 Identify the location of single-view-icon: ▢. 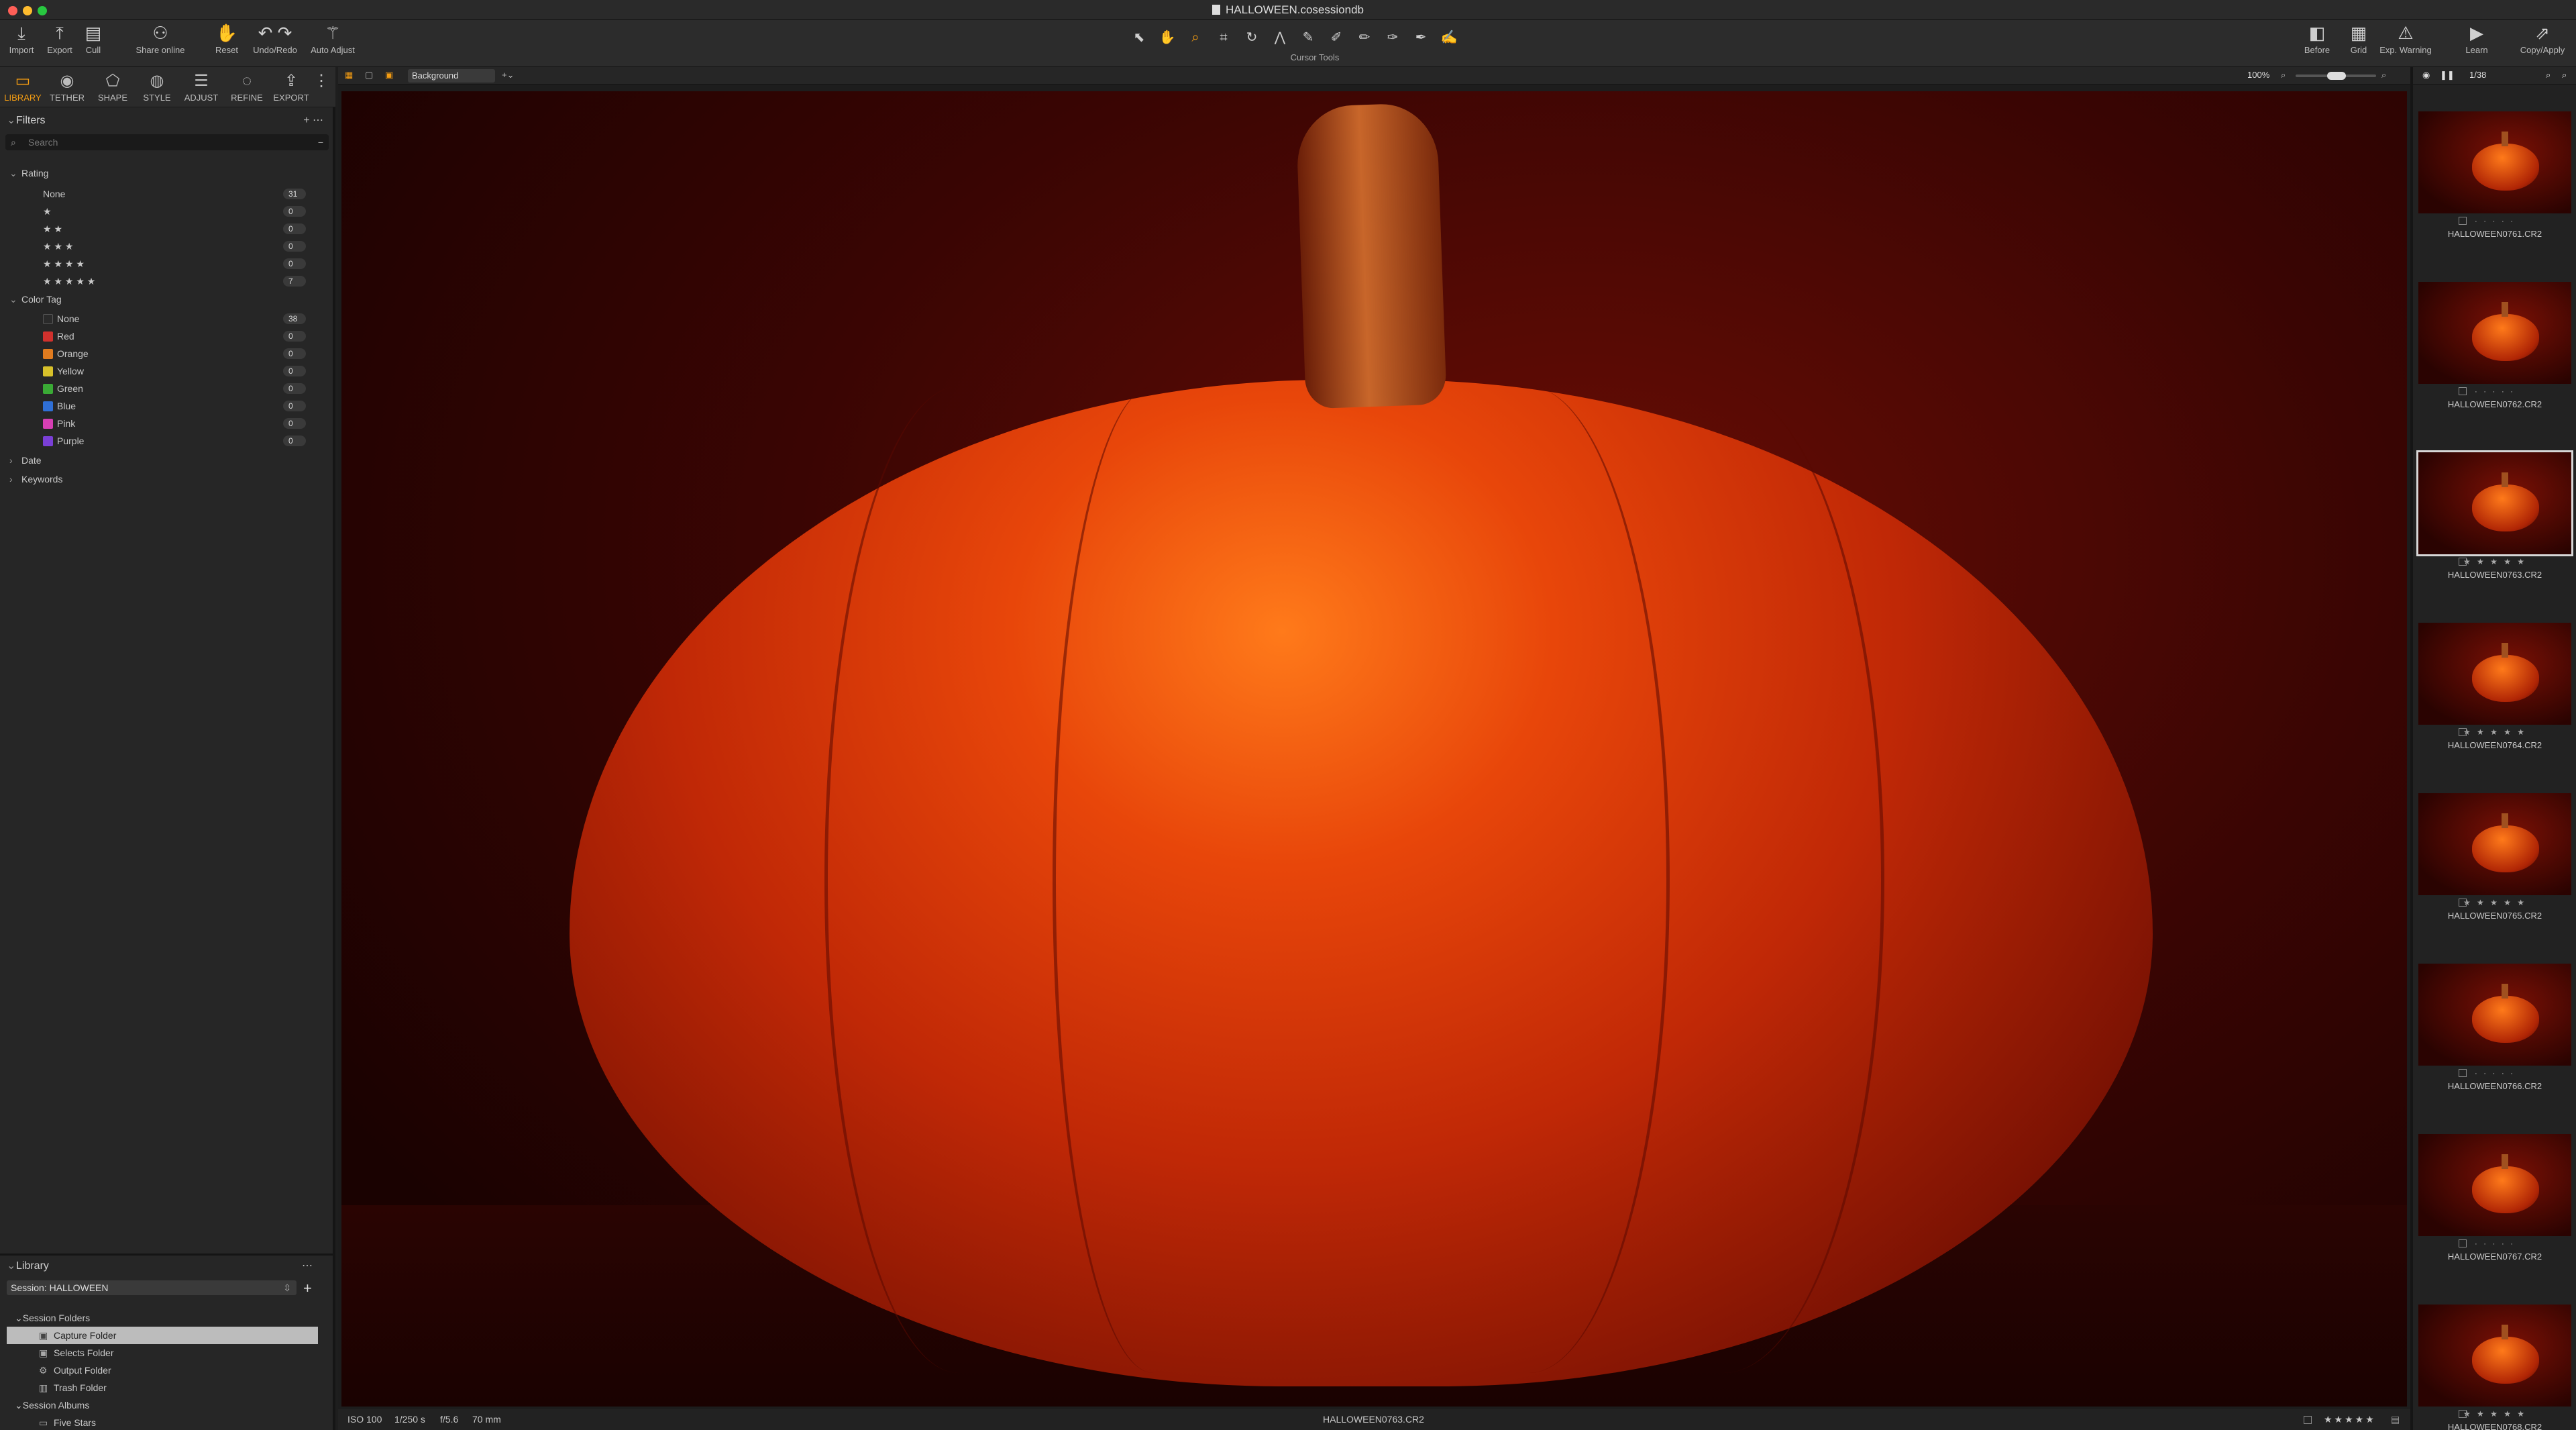
(369, 75).